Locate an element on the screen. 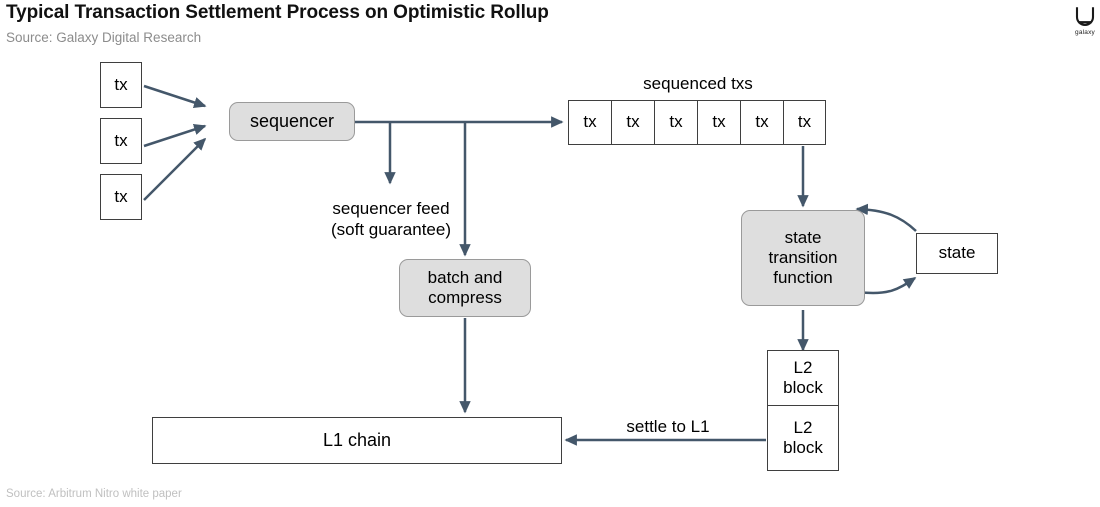  incoming-tx-box-3: tx is located at coordinates (121, 197).